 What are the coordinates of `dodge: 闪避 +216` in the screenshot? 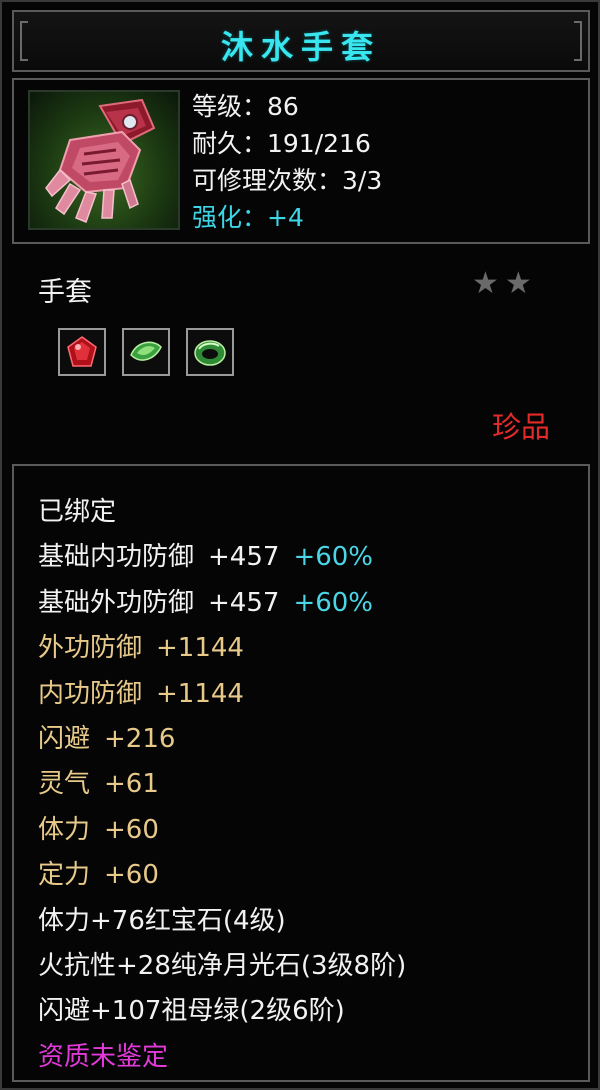 It's located at (222, 739).